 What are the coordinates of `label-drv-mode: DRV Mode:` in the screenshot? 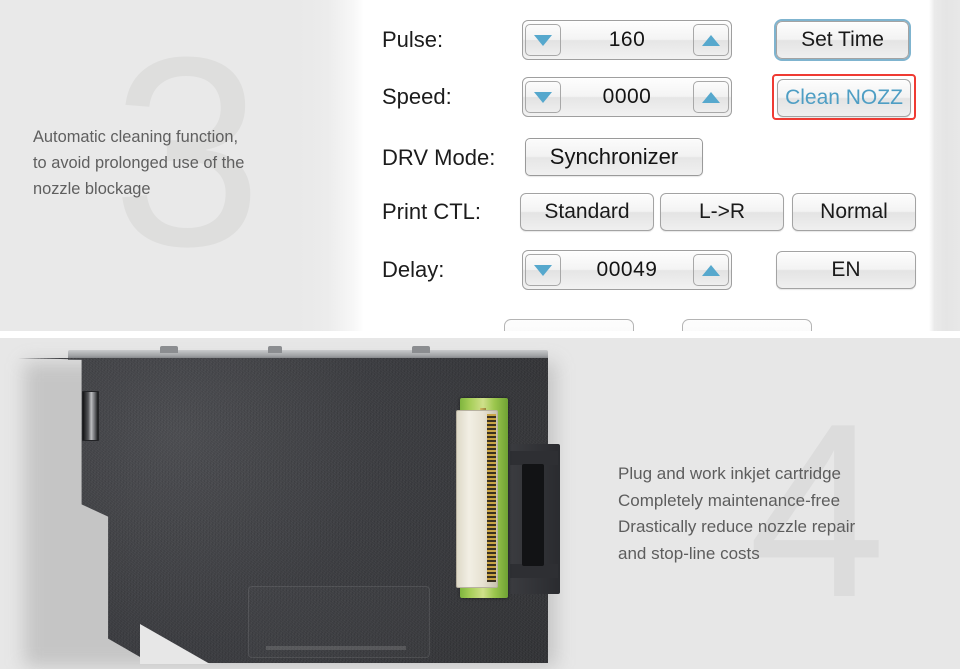 It's located at (439, 157).